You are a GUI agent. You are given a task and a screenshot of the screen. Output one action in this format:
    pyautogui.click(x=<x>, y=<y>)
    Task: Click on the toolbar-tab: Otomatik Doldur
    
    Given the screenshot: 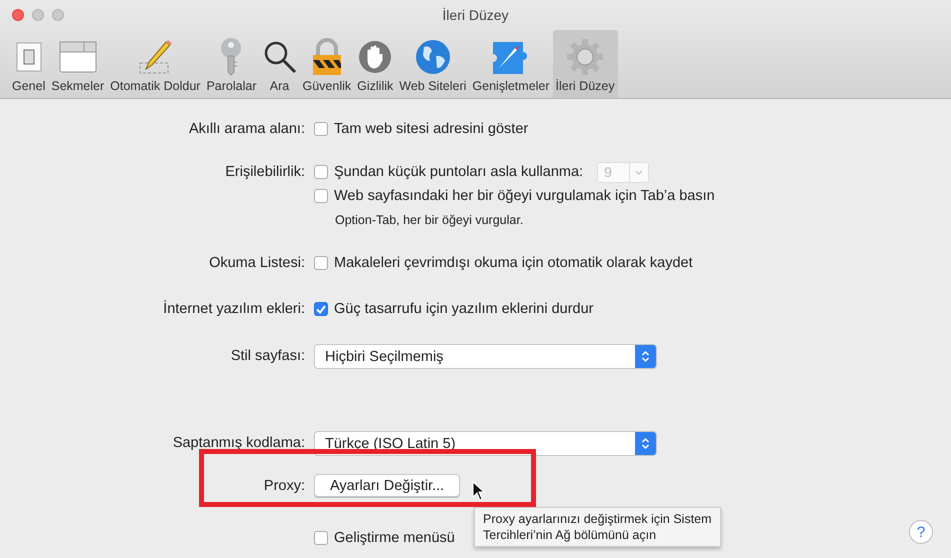 What is the action you would take?
    pyautogui.click(x=155, y=64)
    